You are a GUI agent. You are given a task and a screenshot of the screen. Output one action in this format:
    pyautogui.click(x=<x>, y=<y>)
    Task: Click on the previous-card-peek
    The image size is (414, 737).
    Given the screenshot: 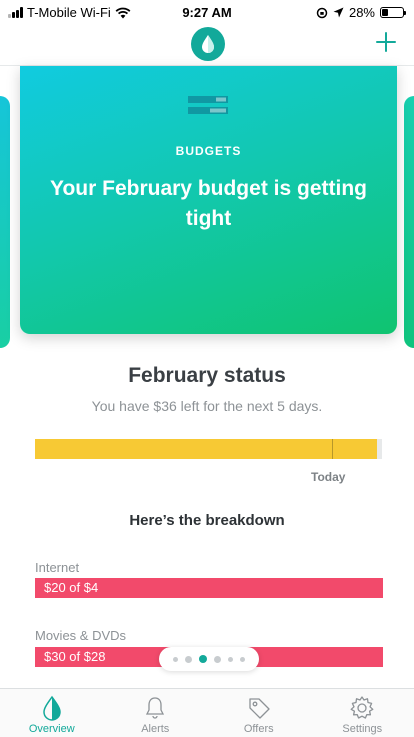 What is the action you would take?
    pyautogui.click(x=5, y=222)
    